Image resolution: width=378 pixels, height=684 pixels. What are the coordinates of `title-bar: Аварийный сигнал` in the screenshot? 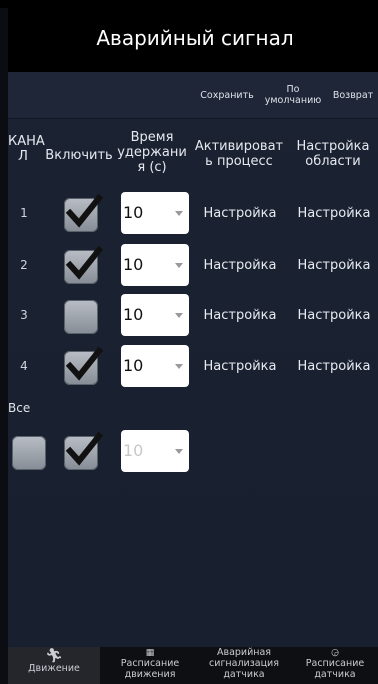 It's located at (193, 40).